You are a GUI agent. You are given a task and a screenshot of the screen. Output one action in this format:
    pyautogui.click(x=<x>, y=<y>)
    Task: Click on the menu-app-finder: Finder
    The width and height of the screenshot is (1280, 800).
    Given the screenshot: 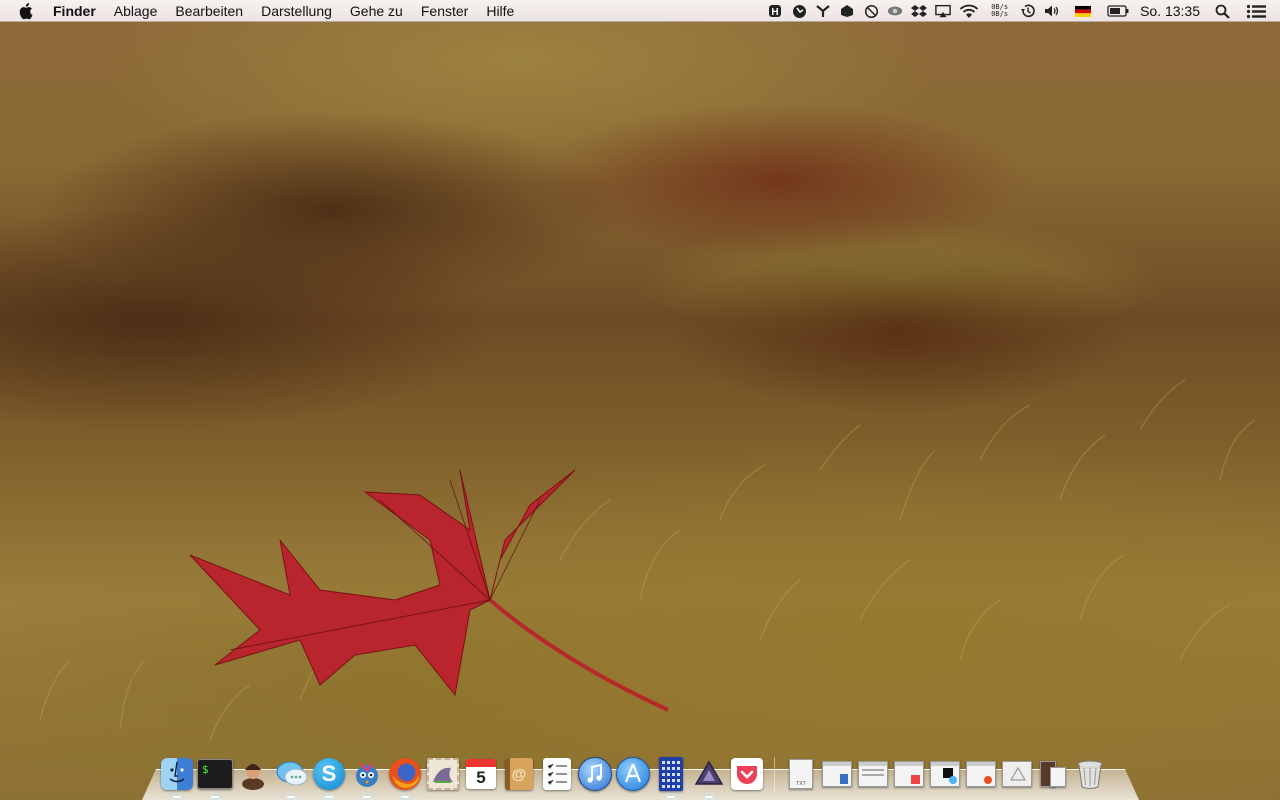 What is the action you would take?
    pyautogui.click(x=77, y=11)
    